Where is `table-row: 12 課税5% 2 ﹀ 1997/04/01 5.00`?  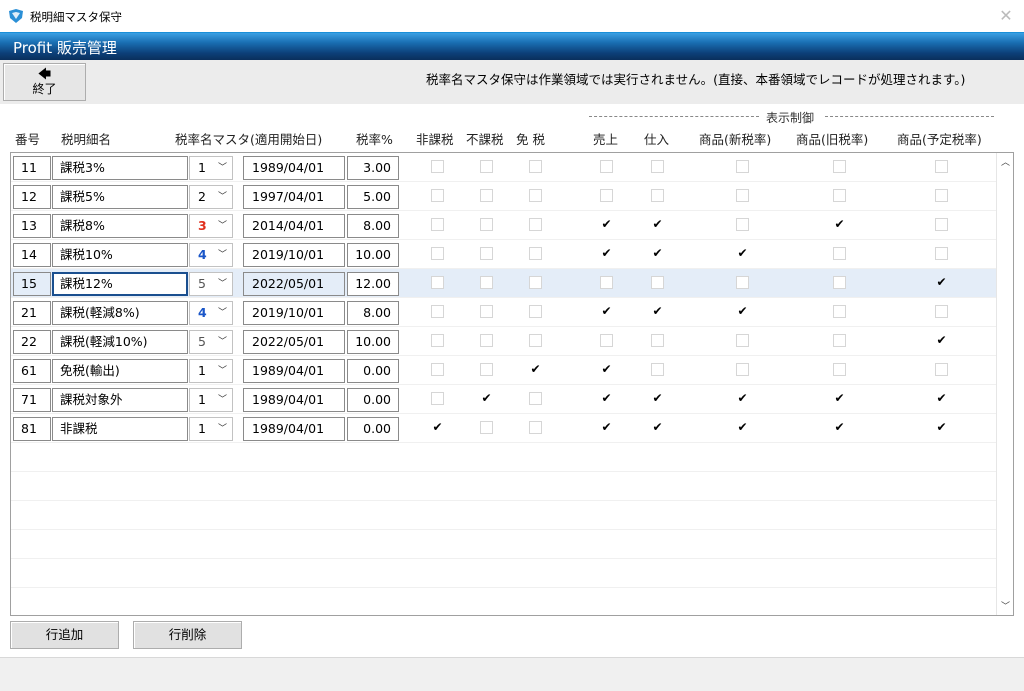 table-row: 12 課税5% 2 ﹀ 1997/04/01 5.00 is located at coordinates (503, 196).